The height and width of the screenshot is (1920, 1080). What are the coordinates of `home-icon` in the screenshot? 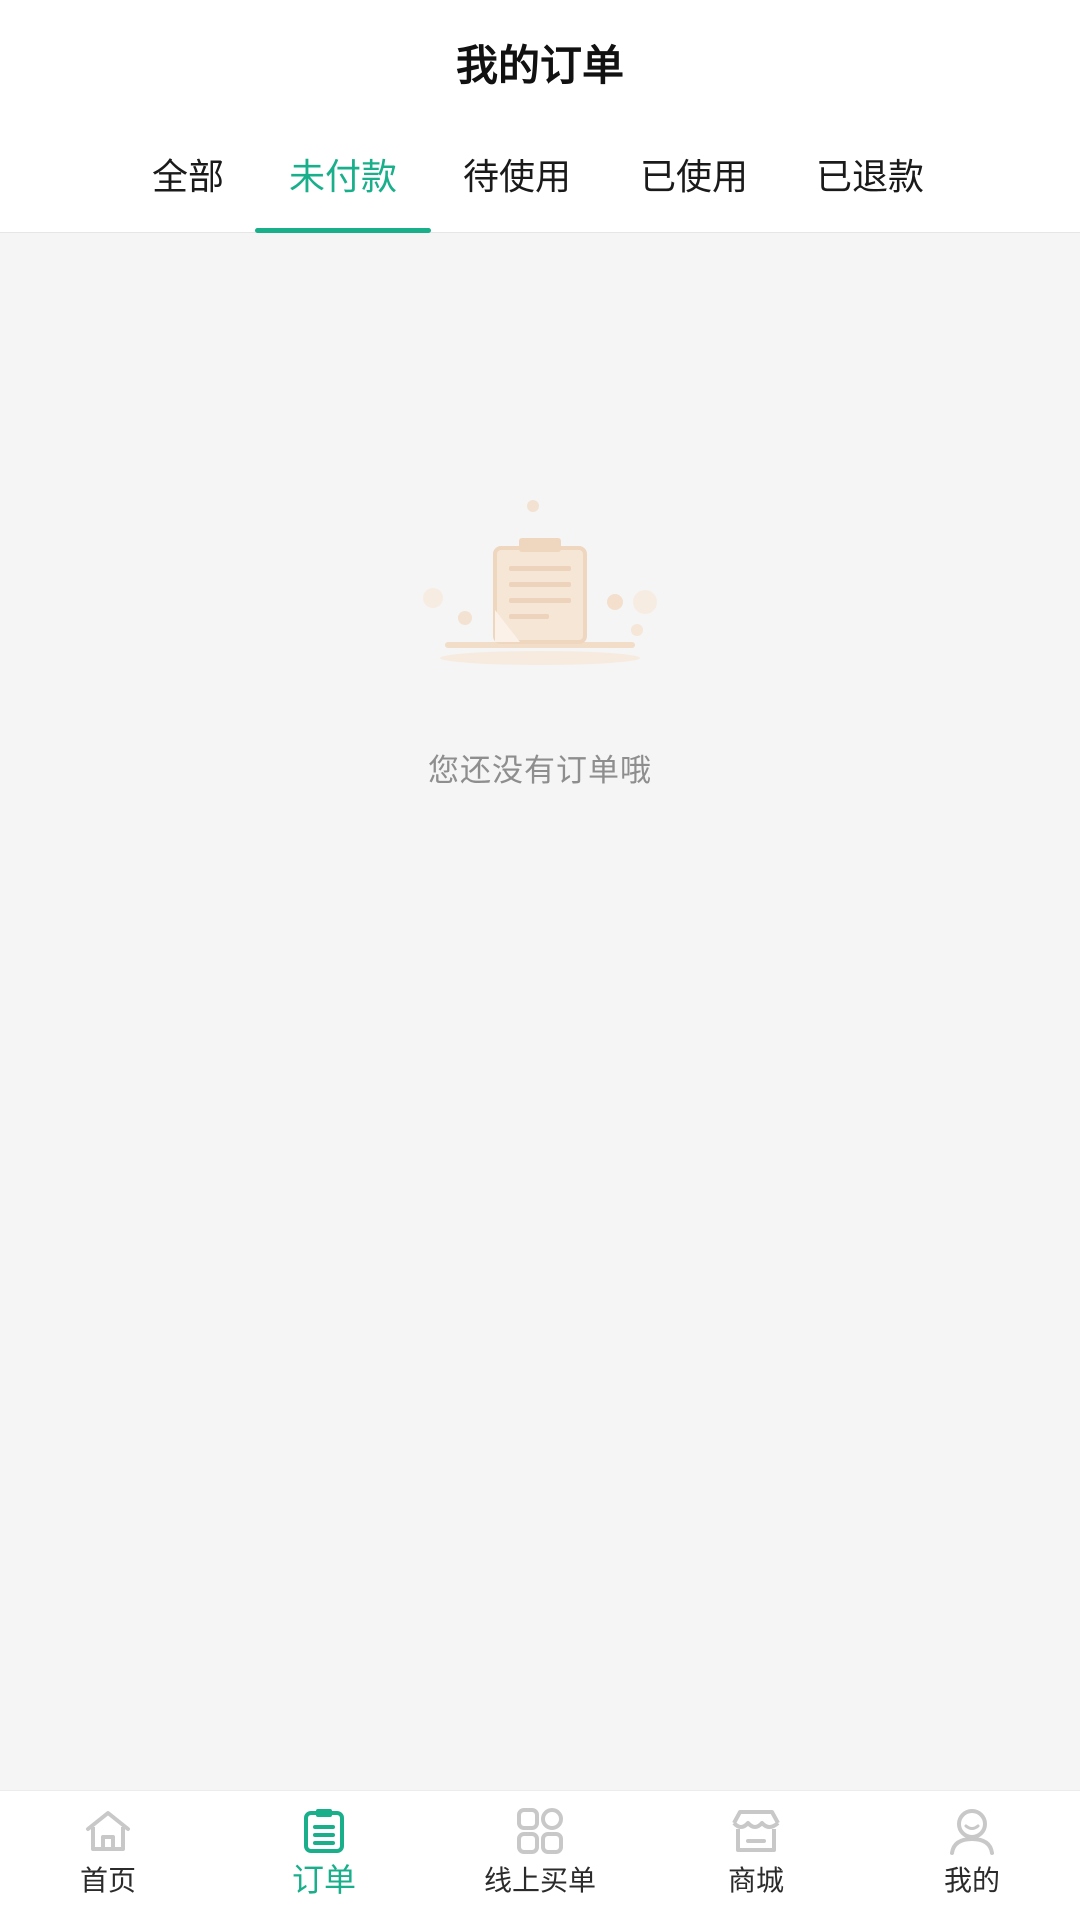 It's located at (108, 1831).